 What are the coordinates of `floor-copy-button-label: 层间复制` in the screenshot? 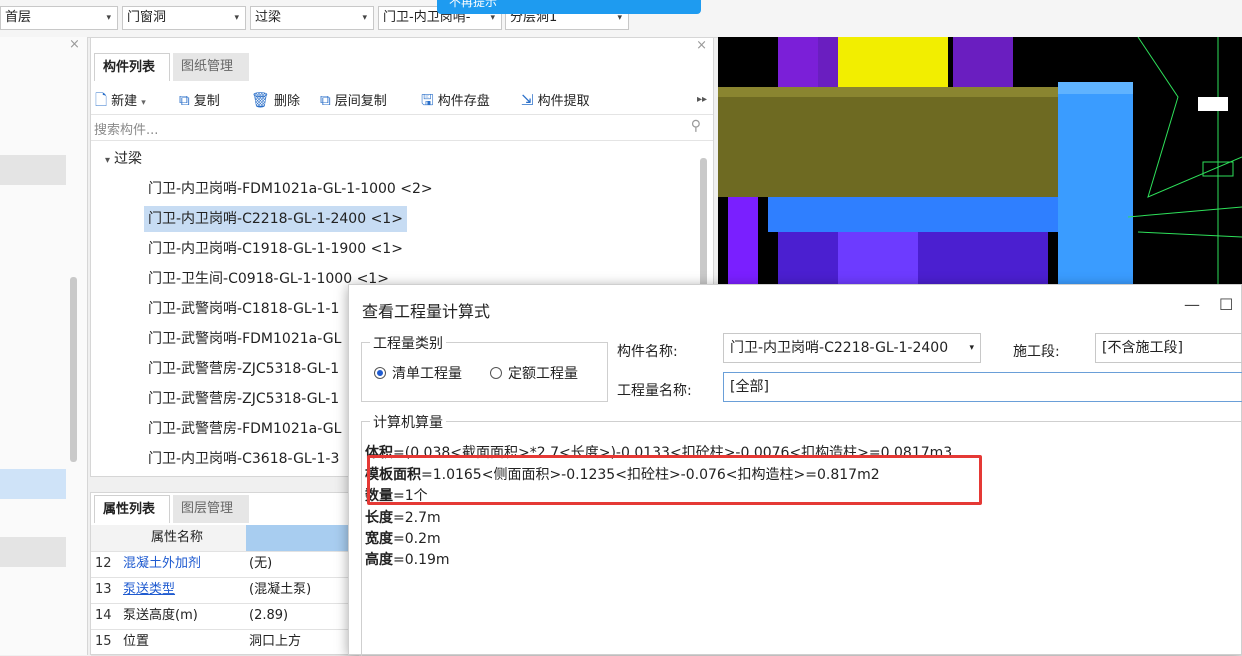 It's located at (360, 101).